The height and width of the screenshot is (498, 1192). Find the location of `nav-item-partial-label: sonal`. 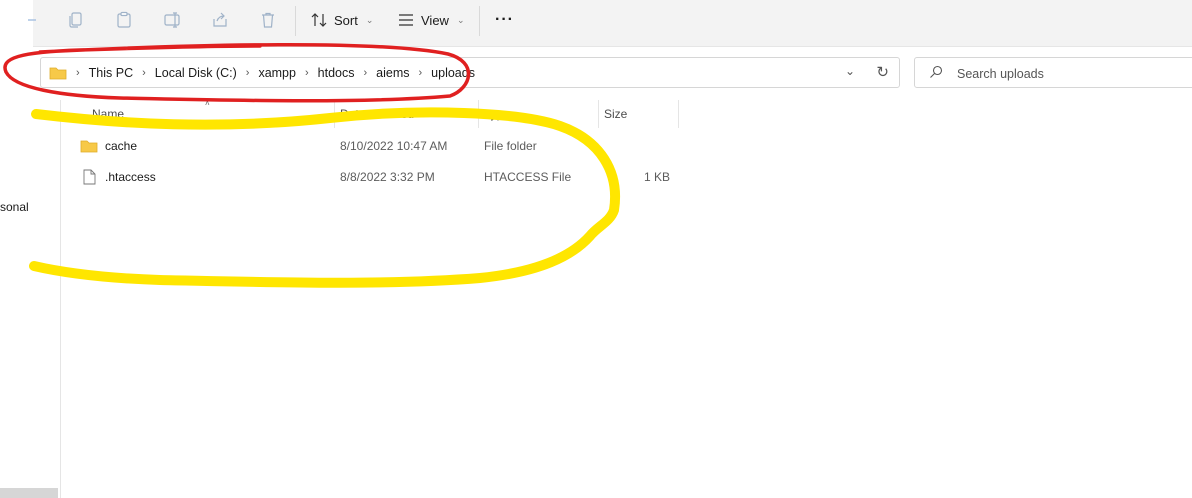

nav-item-partial-label: sonal is located at coordinates (14, 207).